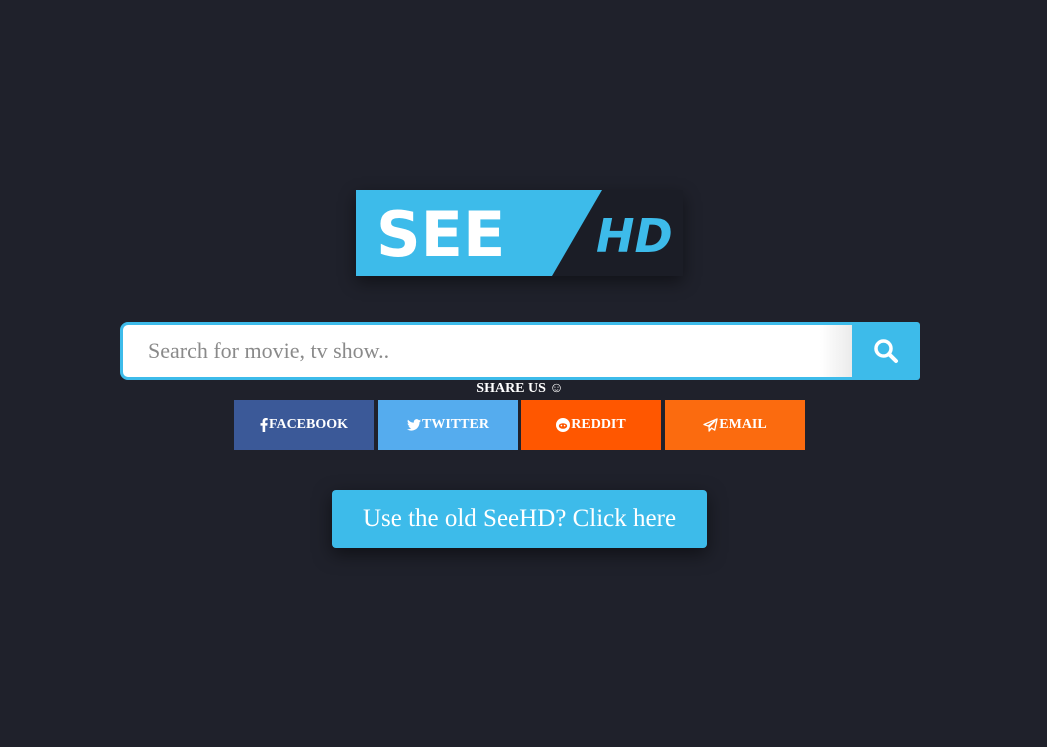 The image size is (1047, 747). I want to click on share-twitter-button: TWITTER, so click(448, 425).